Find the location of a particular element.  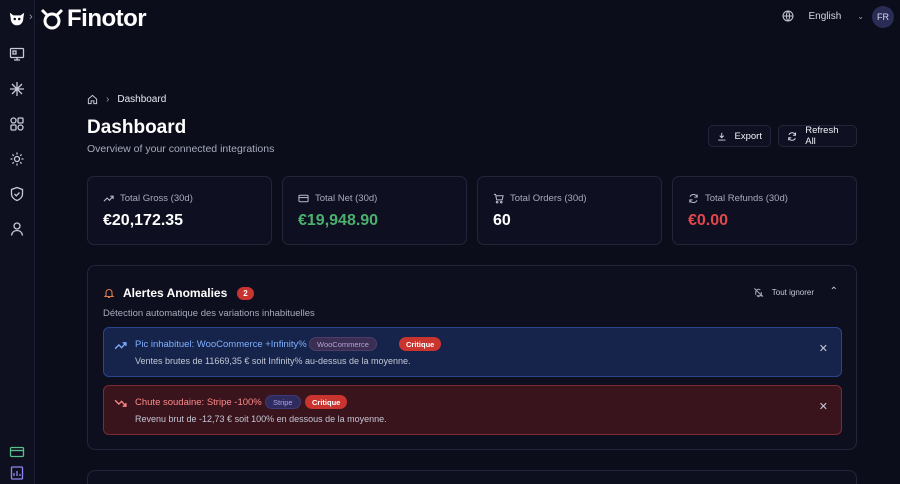

export-label: Export is located at coordinates (748, 136).